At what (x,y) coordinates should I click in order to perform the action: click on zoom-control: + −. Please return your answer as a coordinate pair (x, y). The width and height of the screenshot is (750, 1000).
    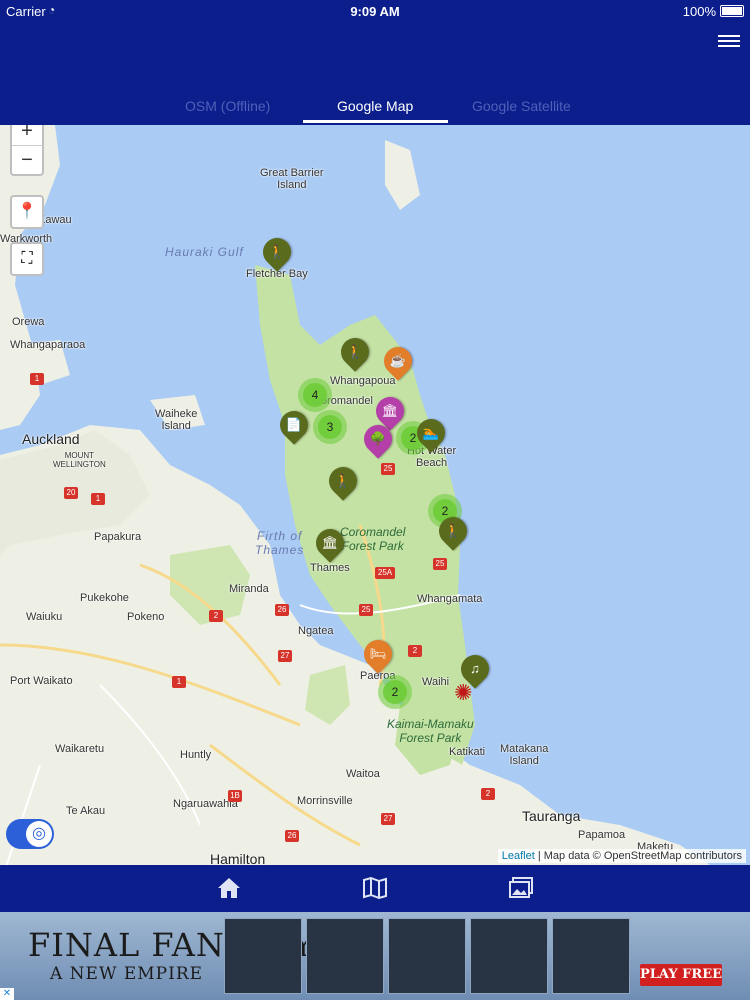
    Looking at the image, I should click on (27, 150).